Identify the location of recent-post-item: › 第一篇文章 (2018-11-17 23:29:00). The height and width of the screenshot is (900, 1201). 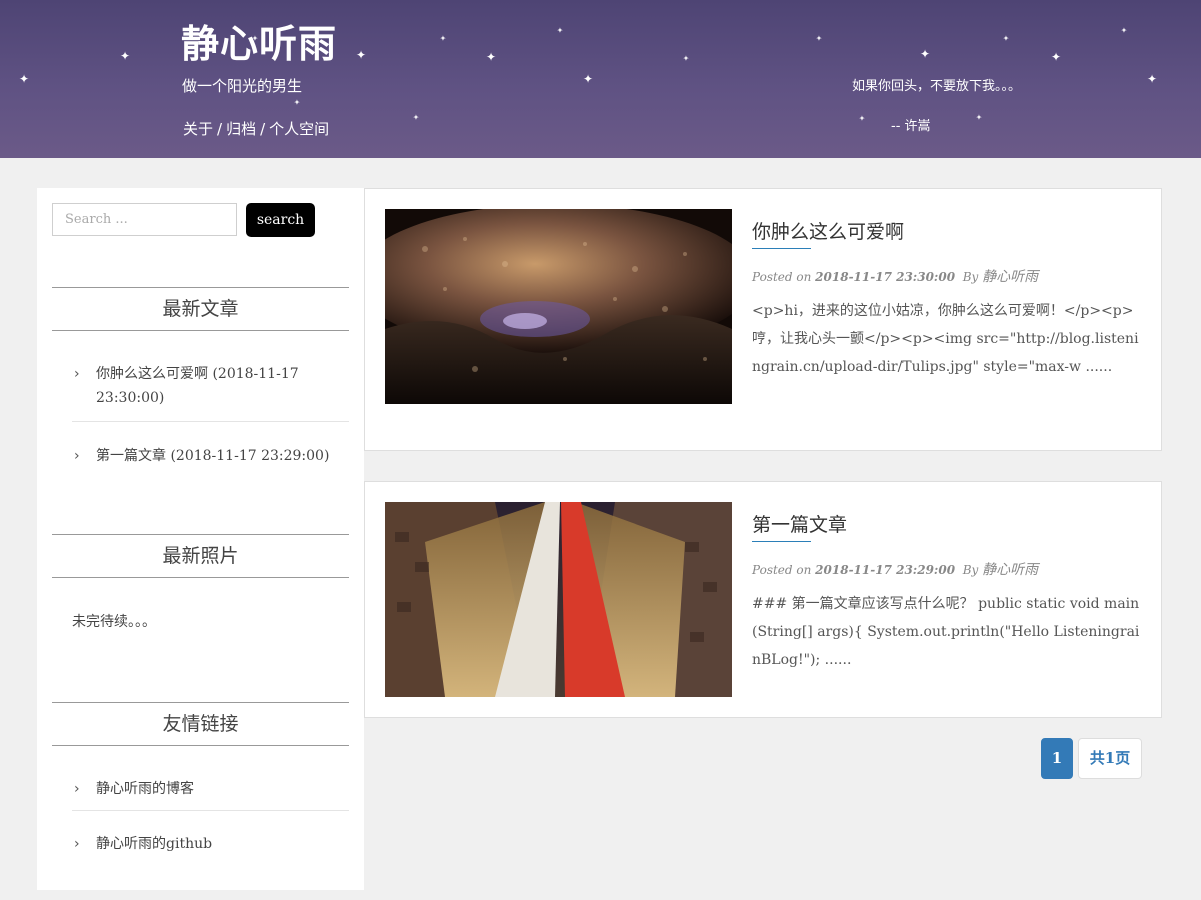
(210, 445).